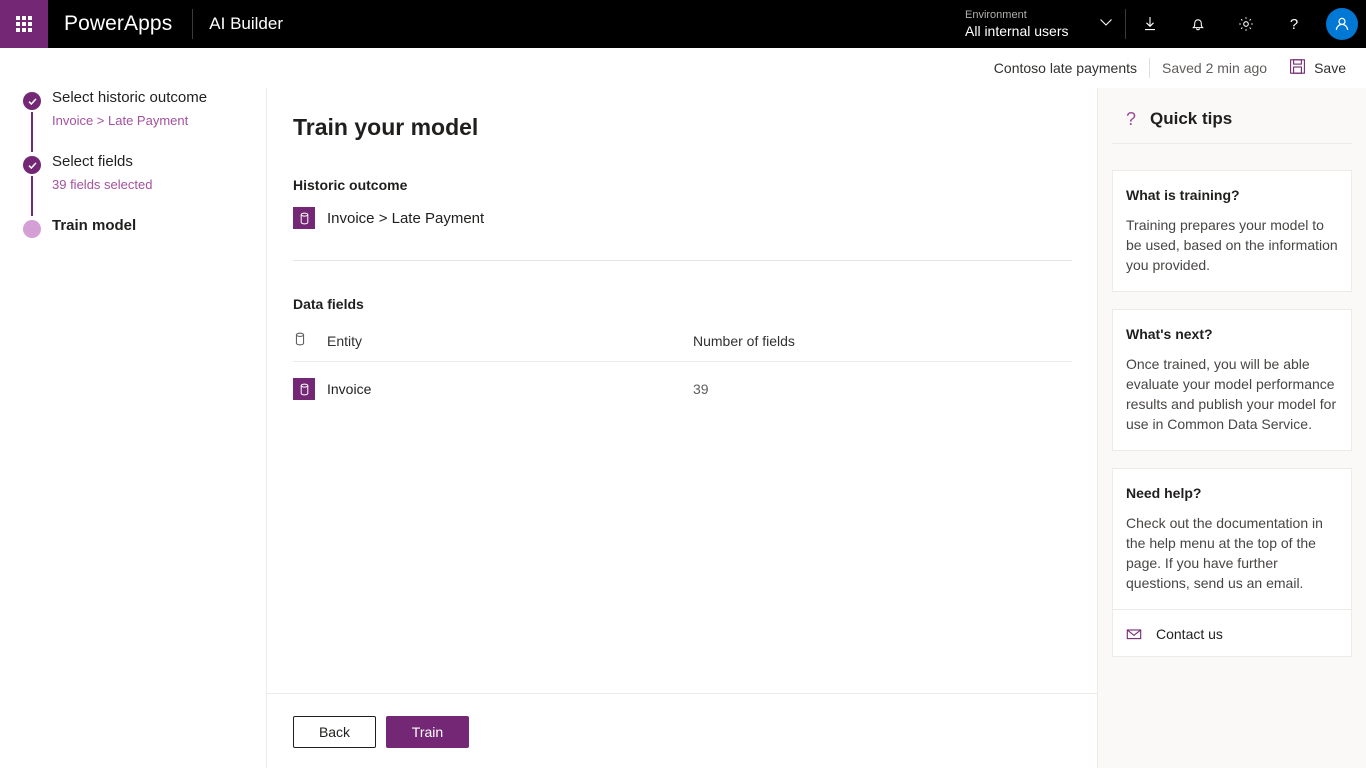 The height and width of the screenshot is (768, 1366). I want to click on download-icon, so click(1150, 24).